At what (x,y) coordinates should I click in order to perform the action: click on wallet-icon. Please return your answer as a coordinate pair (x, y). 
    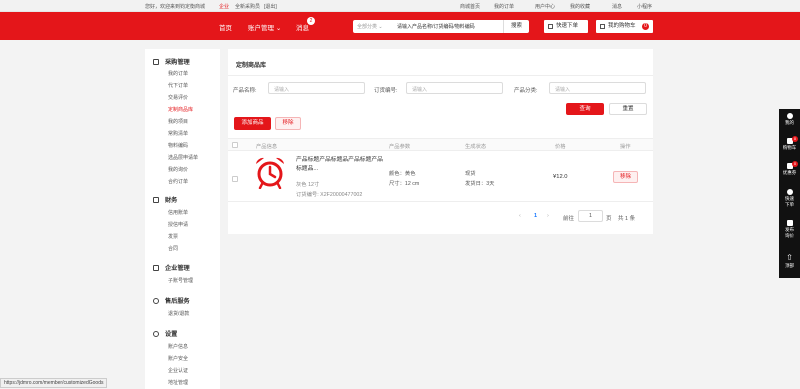
    Looking at the image, I should click on (156, 200).